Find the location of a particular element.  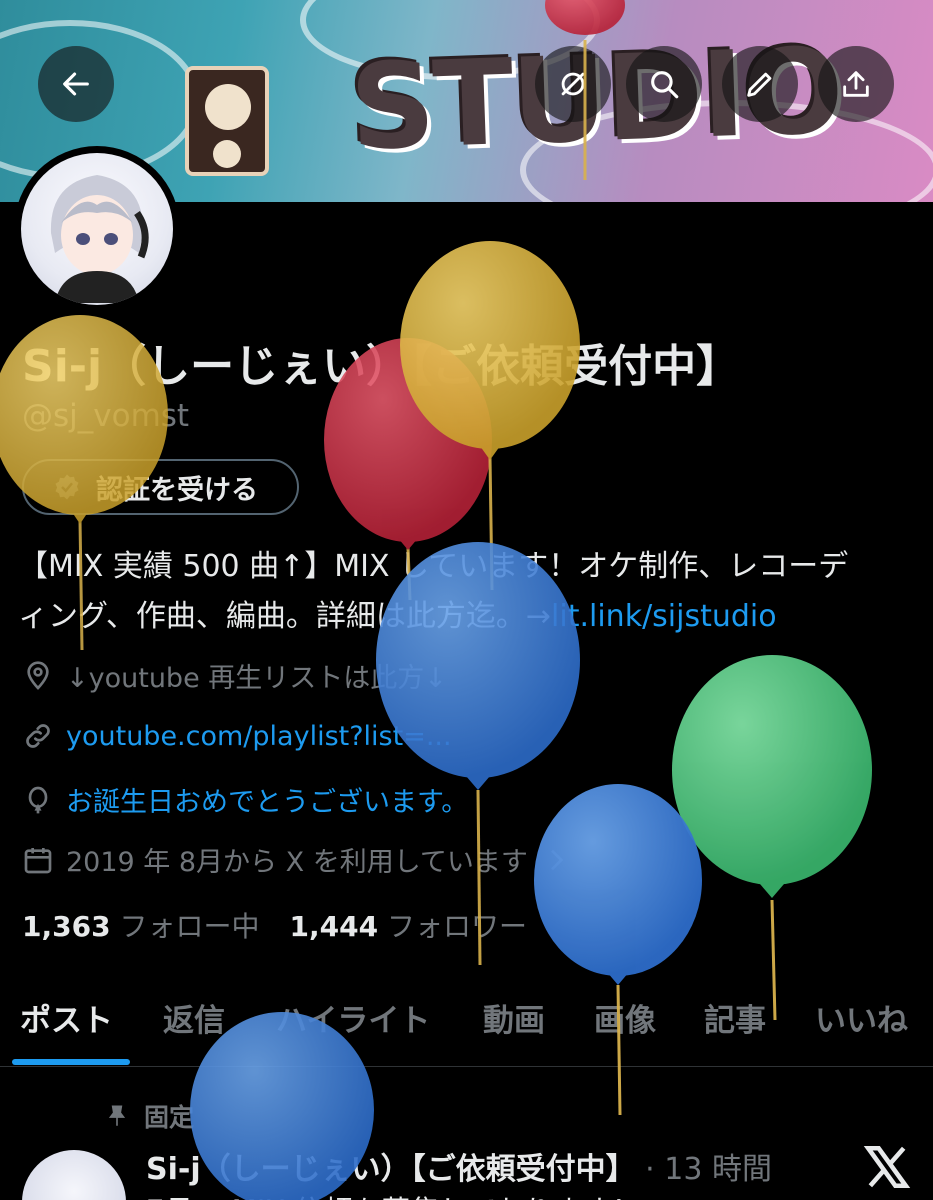

search-button is located at coordinates (664, 84).